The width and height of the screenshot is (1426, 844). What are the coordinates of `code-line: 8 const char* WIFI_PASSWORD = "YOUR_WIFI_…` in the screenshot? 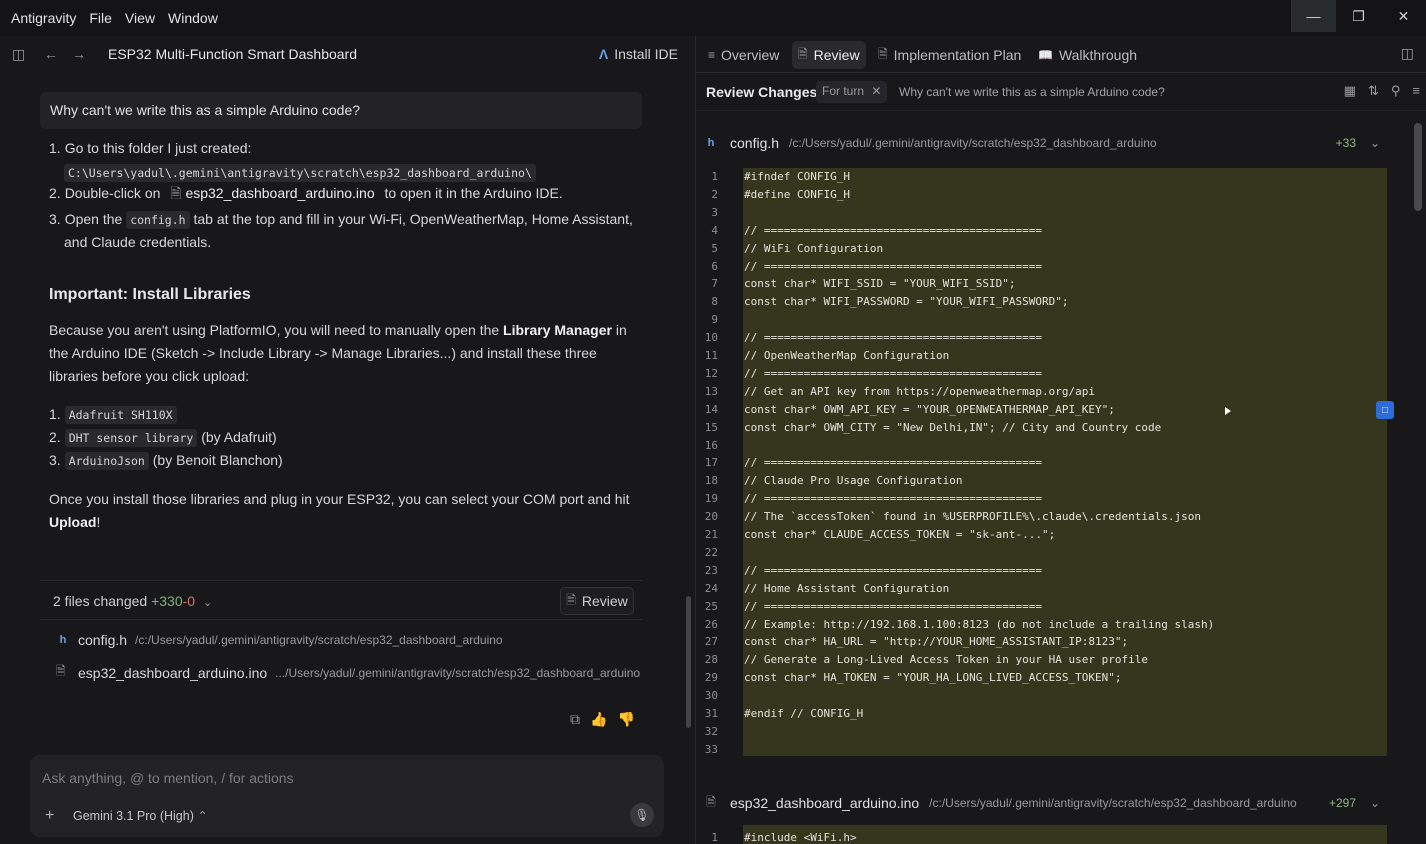 It's located at (1045, 302).